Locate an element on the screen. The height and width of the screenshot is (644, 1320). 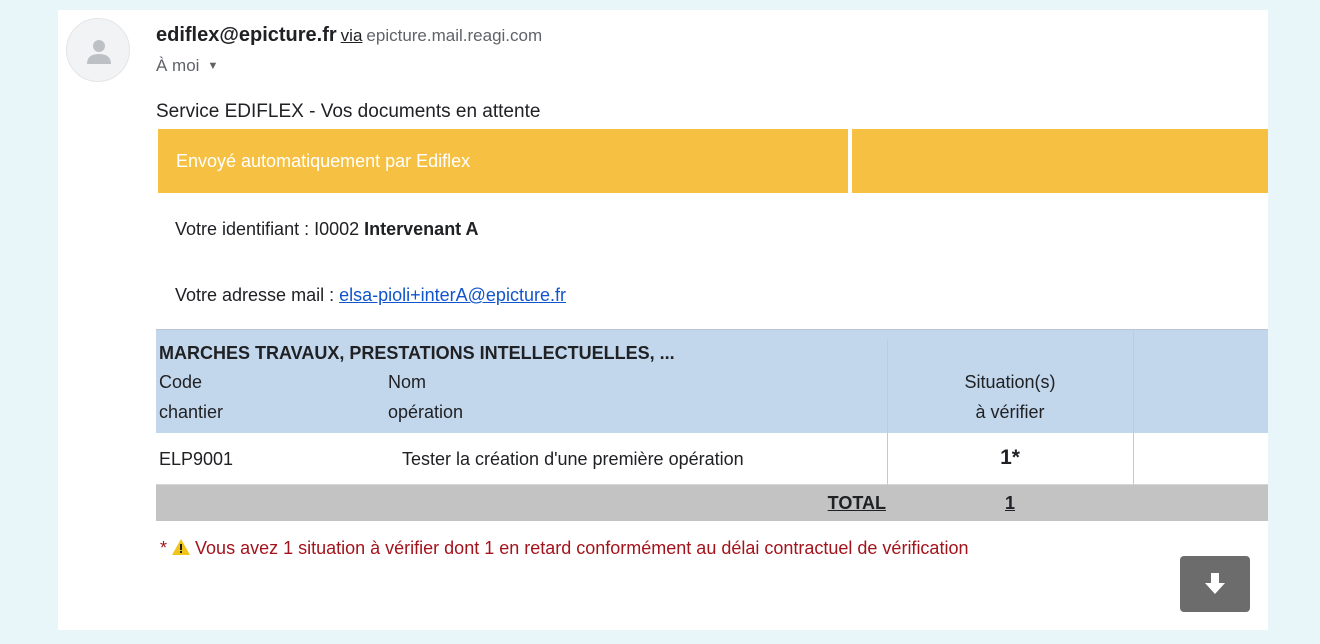
email-address-label: Votre adresse mail : is located at coordinates (257, 295).